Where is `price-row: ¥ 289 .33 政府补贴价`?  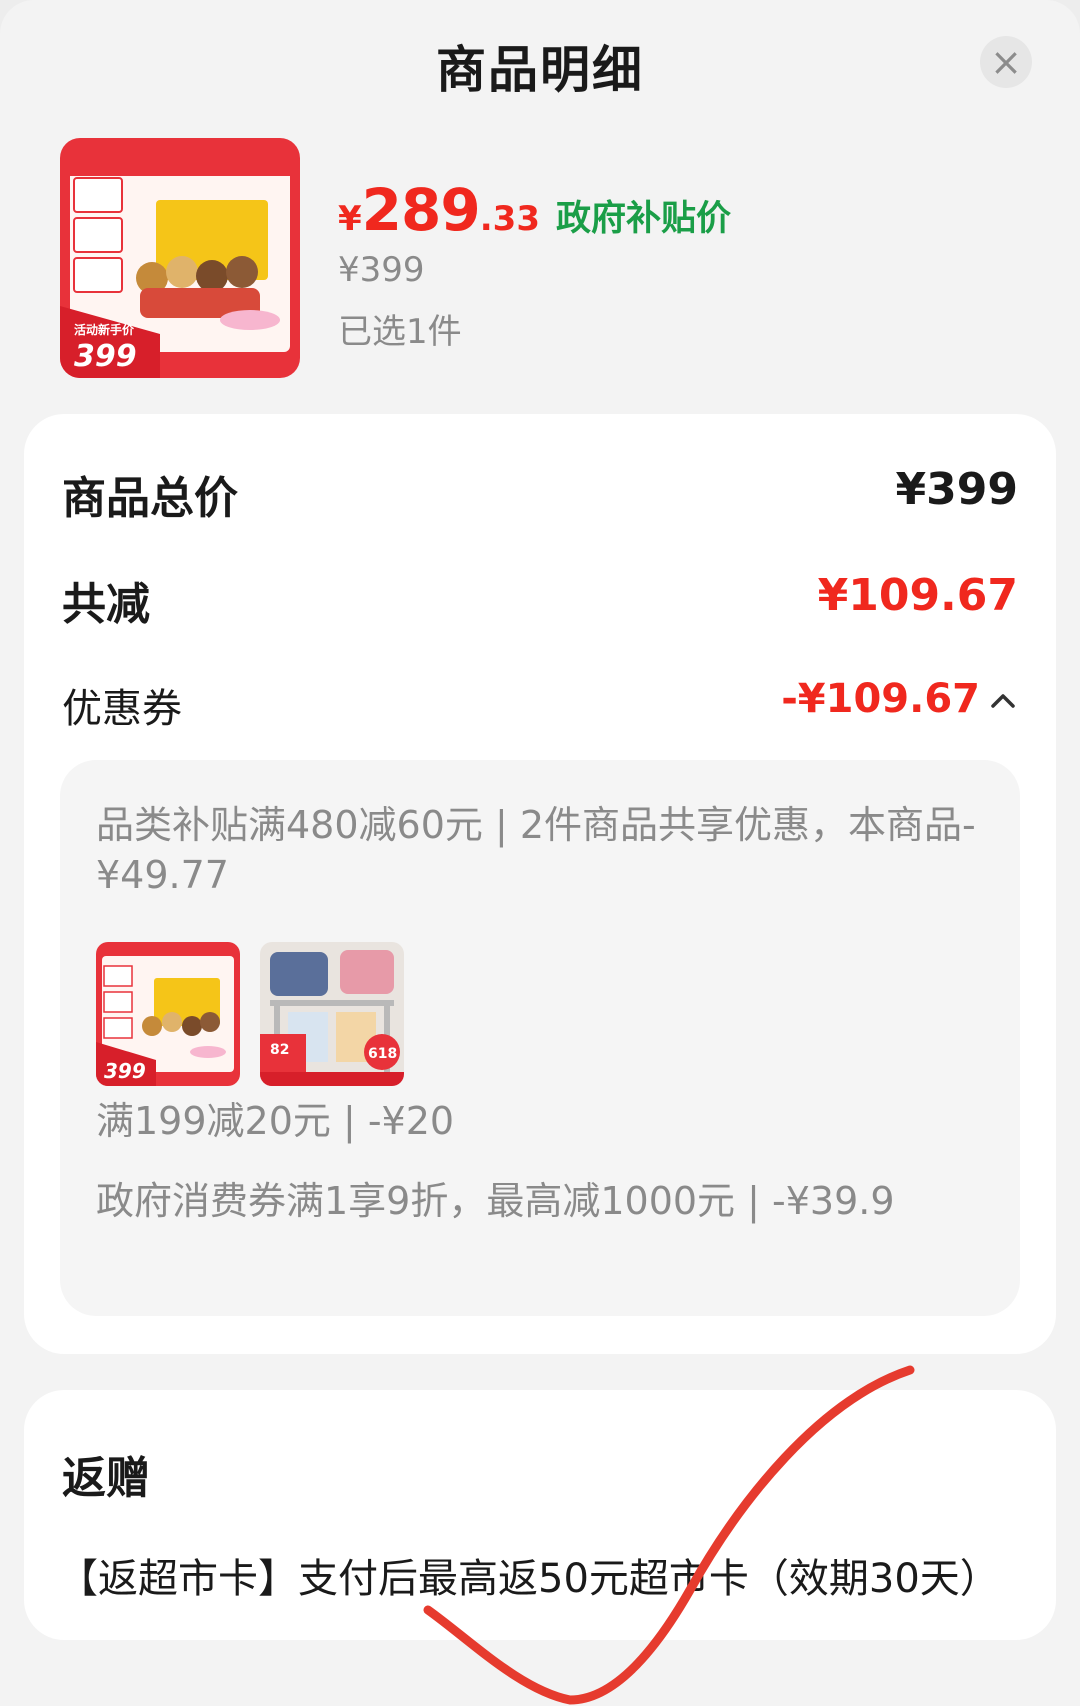
price-row: ¥ 289 .33 政府补贴价 is located at coordinates (534, 210).